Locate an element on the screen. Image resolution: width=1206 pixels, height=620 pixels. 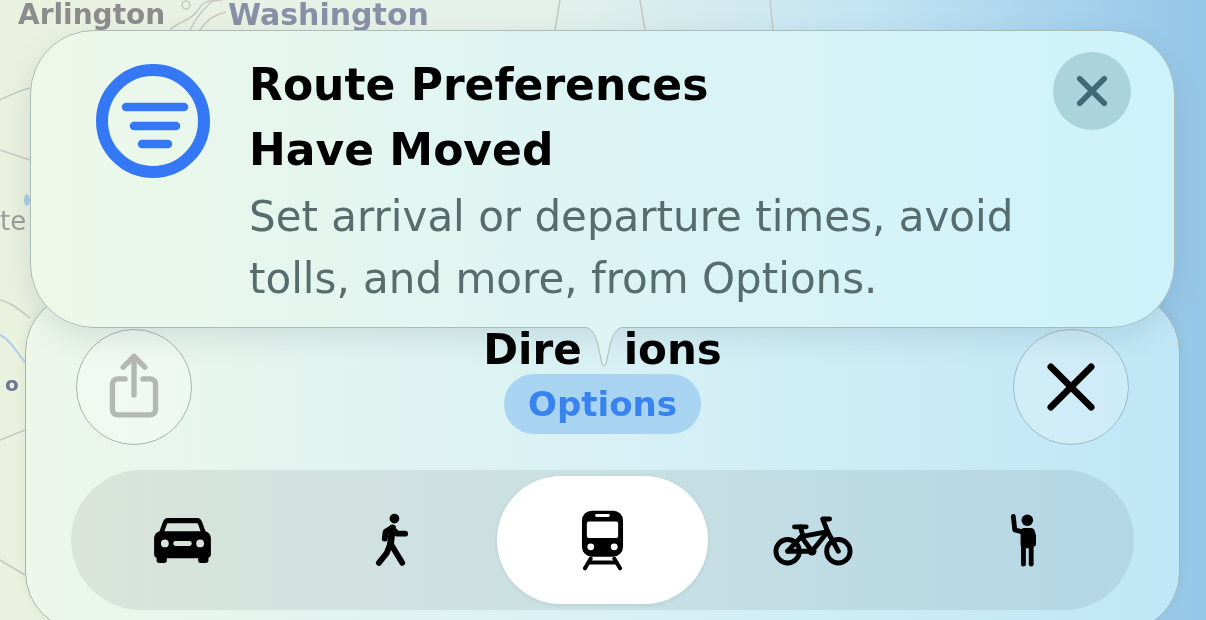
options-button: Options is located at coordinates (602, 404).